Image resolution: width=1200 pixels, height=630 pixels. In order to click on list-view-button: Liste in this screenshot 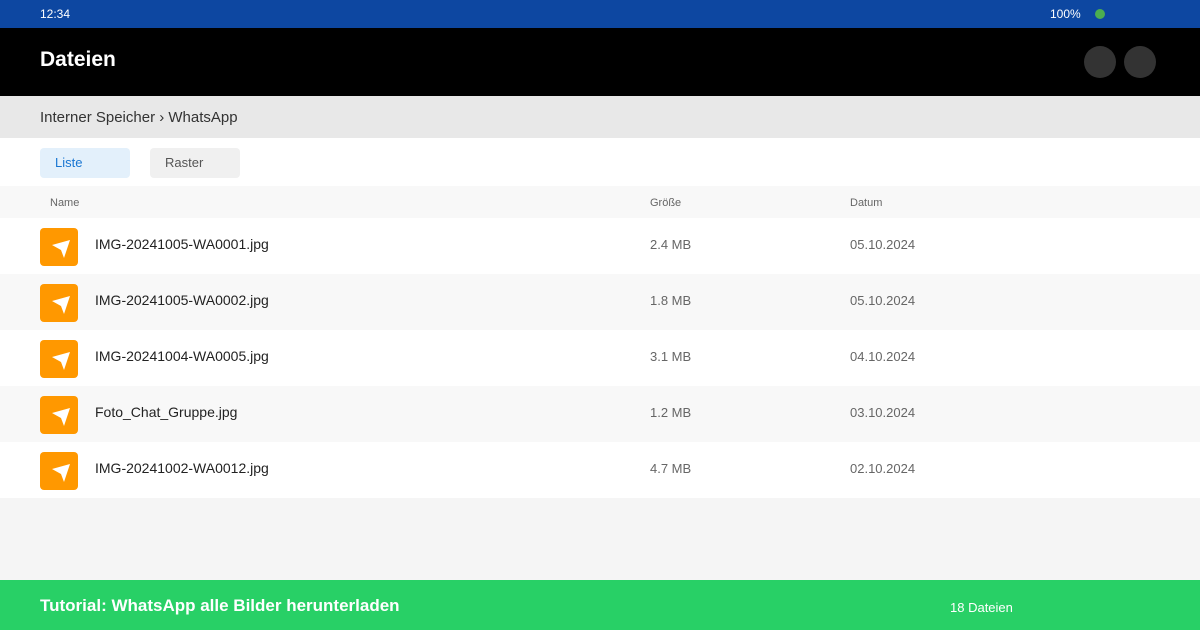, I will do `click(85, 163)`.